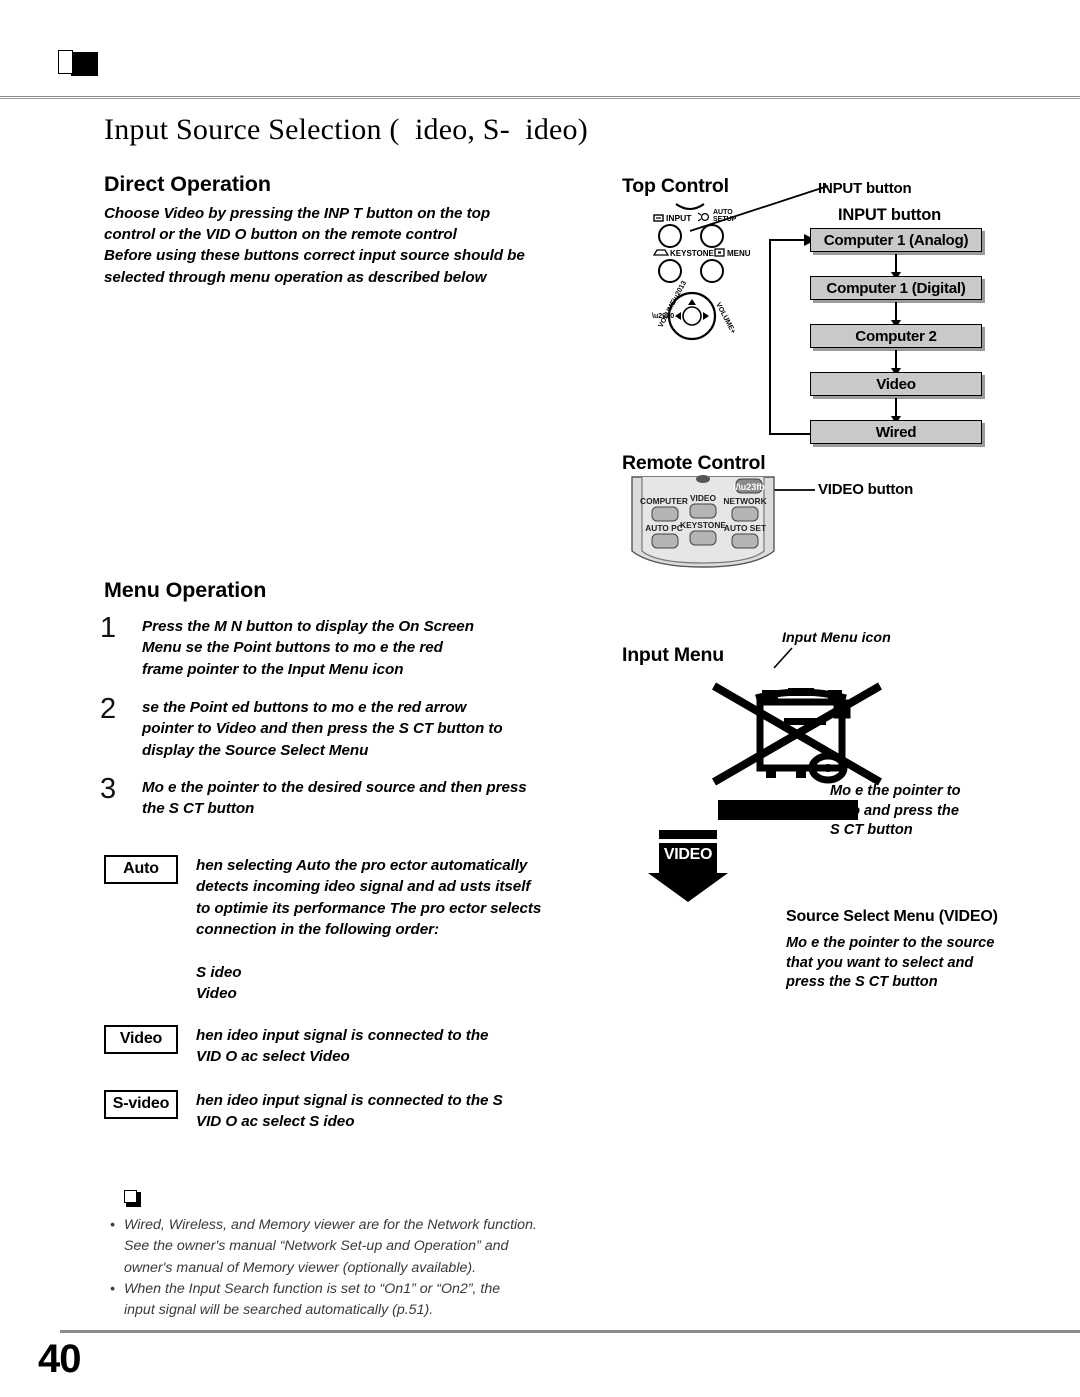  I want to click on flowchart-heading: INPUT button, so click(889, 215).